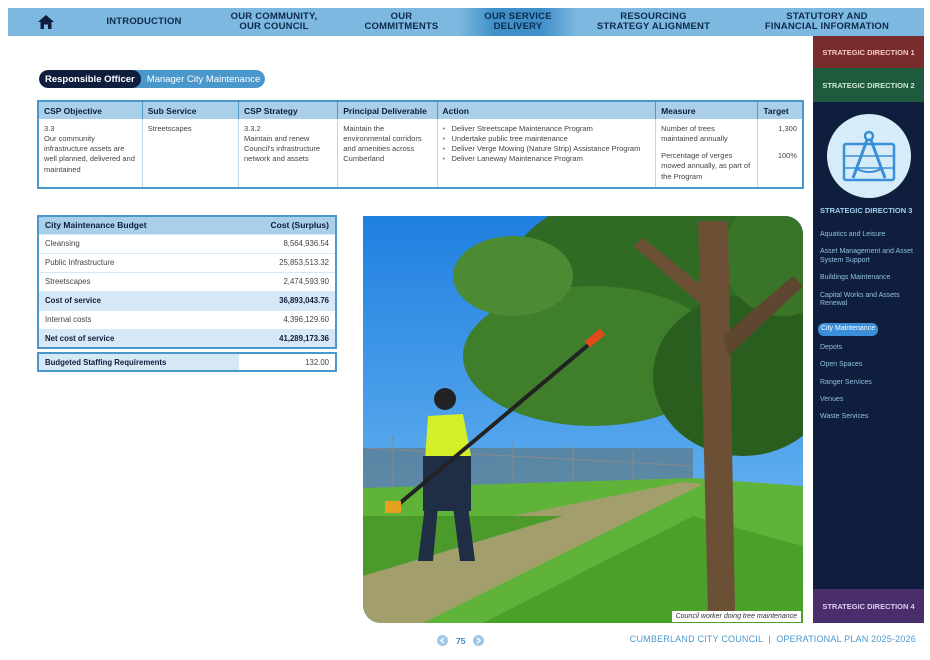  I want to click on nav-our-community: OUR COMMUNITY, OUR COUNCIL, so click(274, 22).